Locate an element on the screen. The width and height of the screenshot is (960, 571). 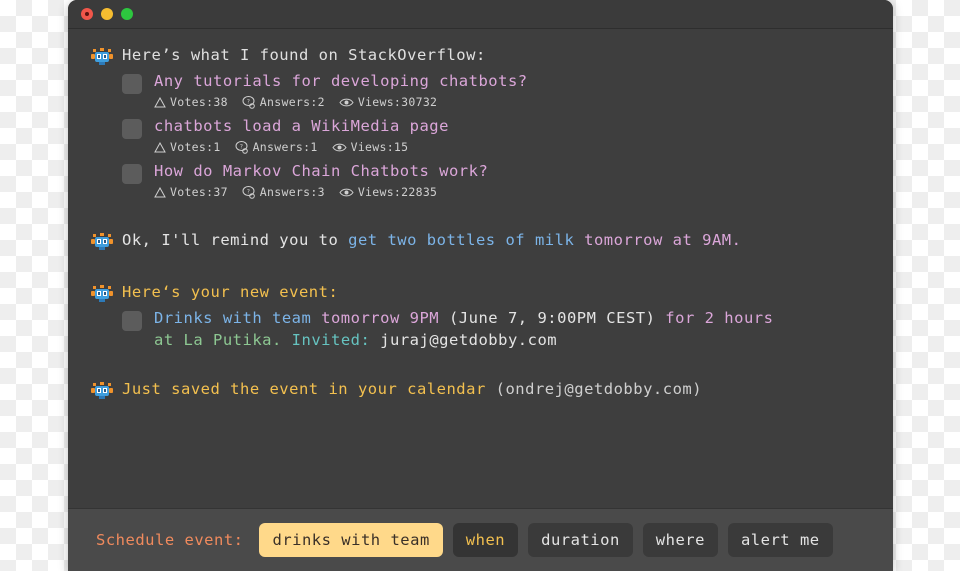
maximize-window-icon is located at coordinates (127, 14).